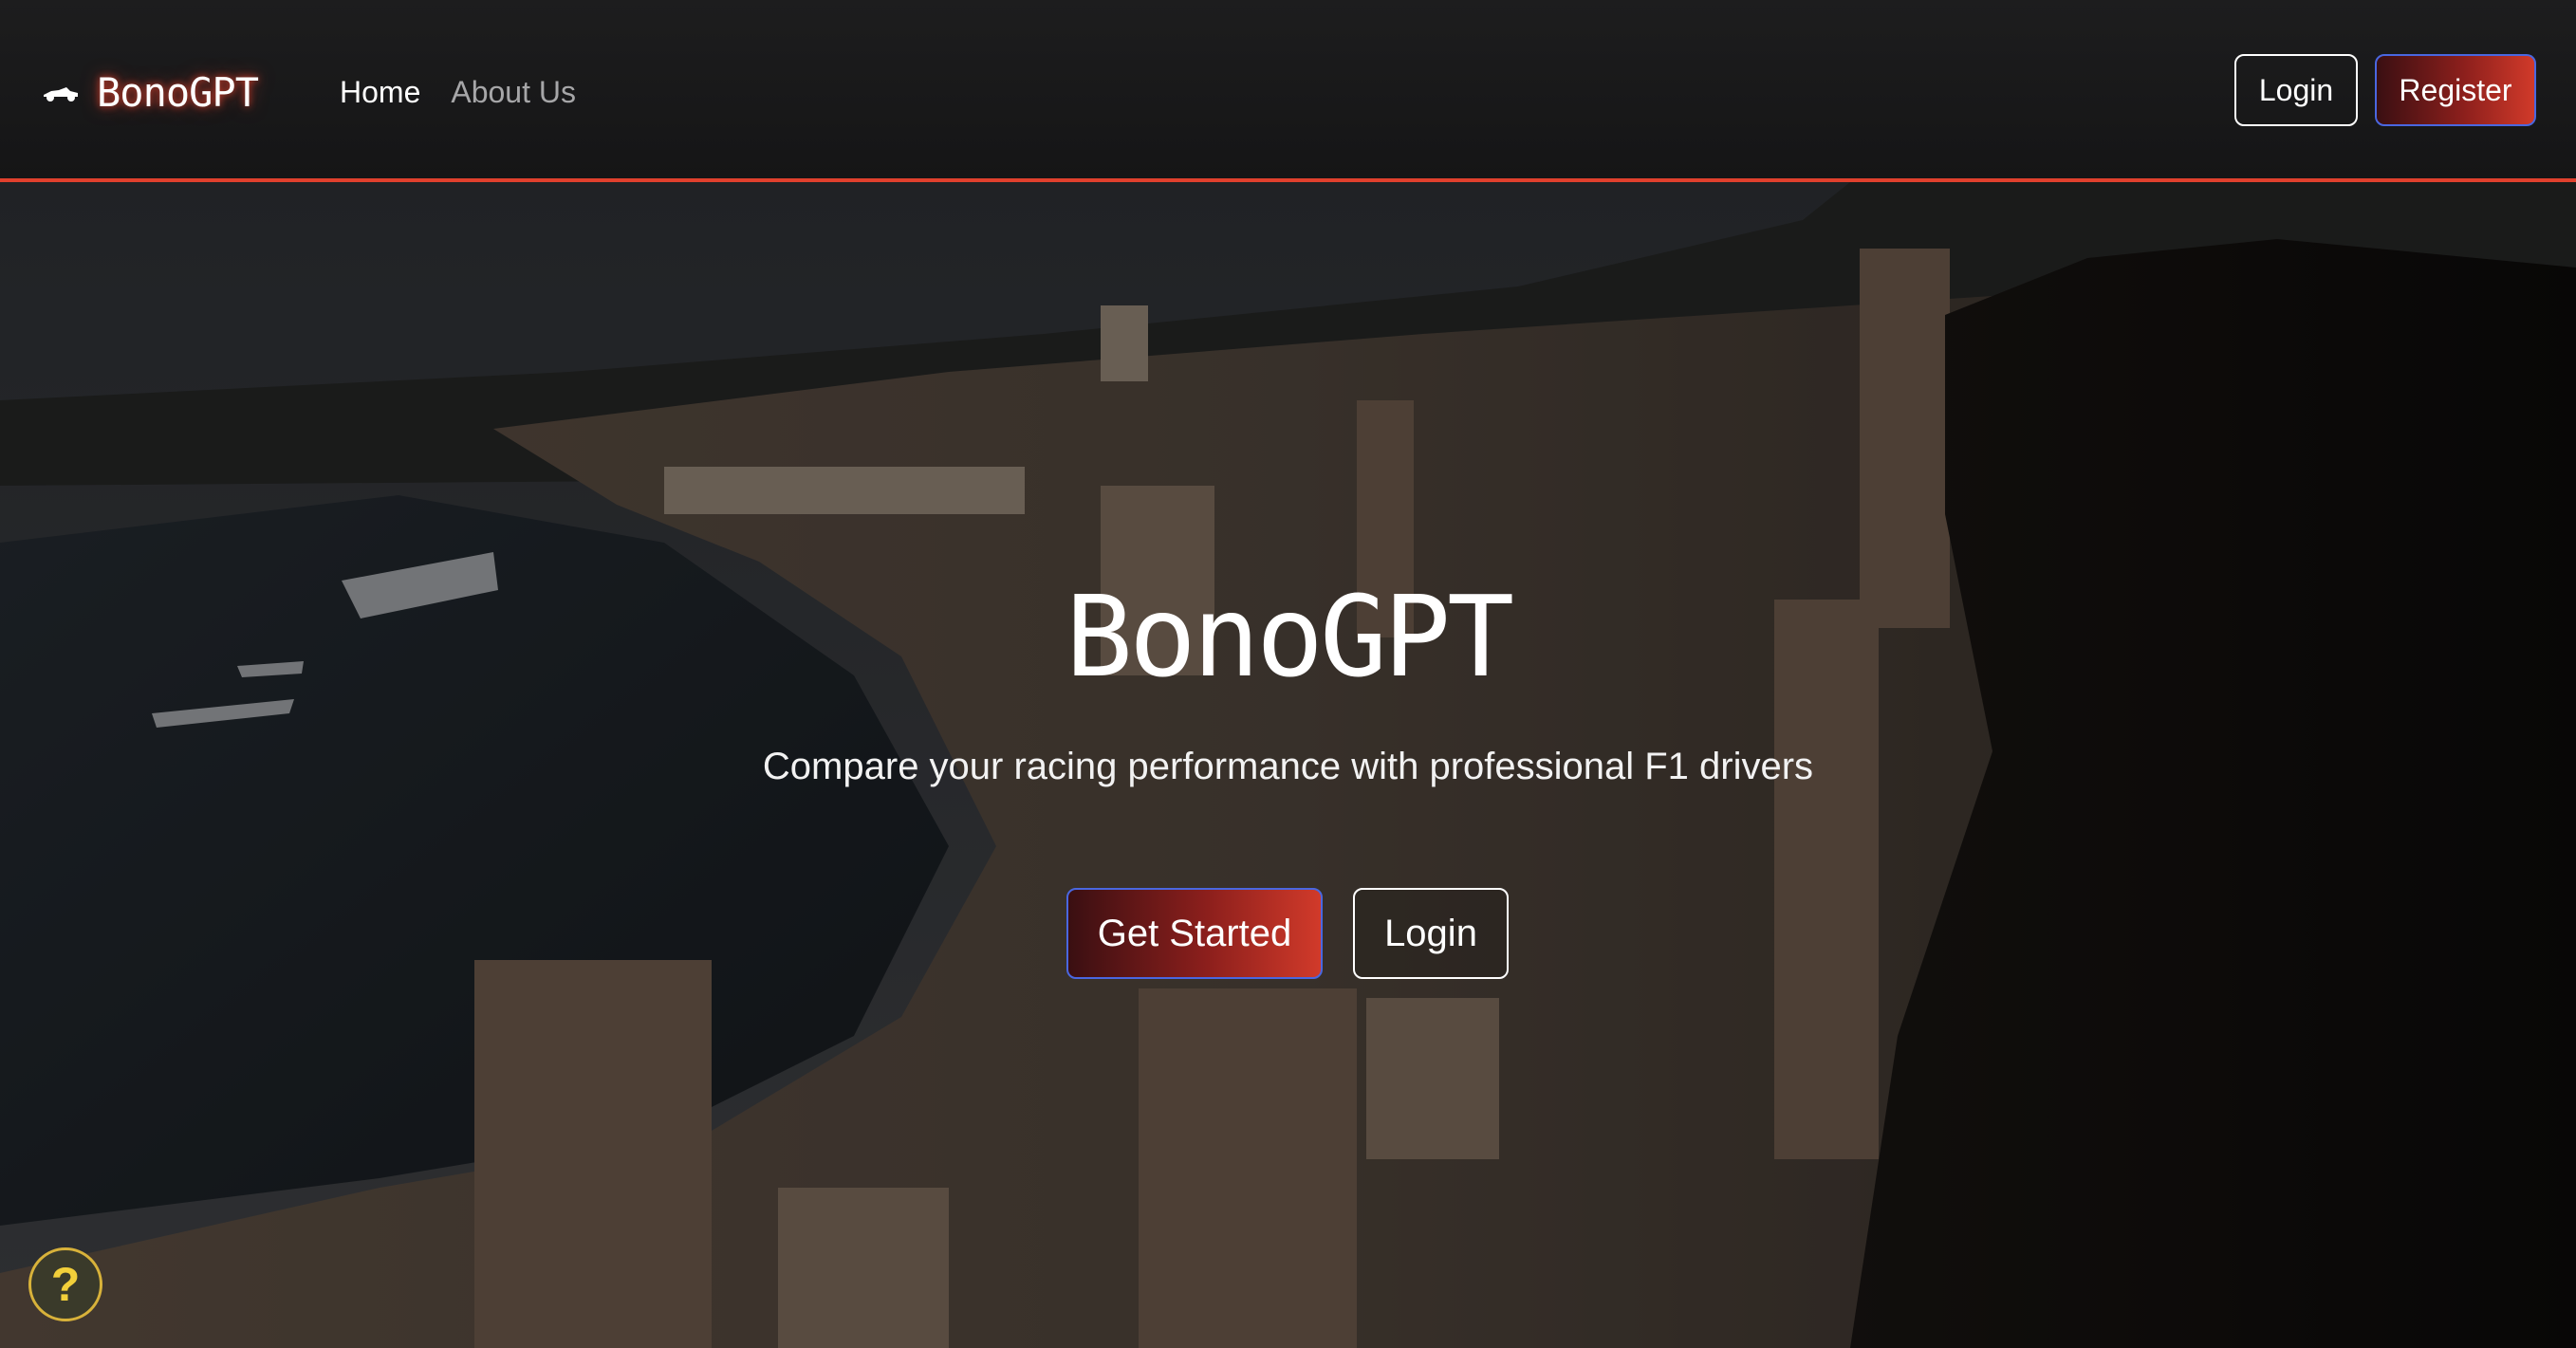  Describe the element at coordinates (61, 94) in the screenshot. I see `race-car-icon` at that location.